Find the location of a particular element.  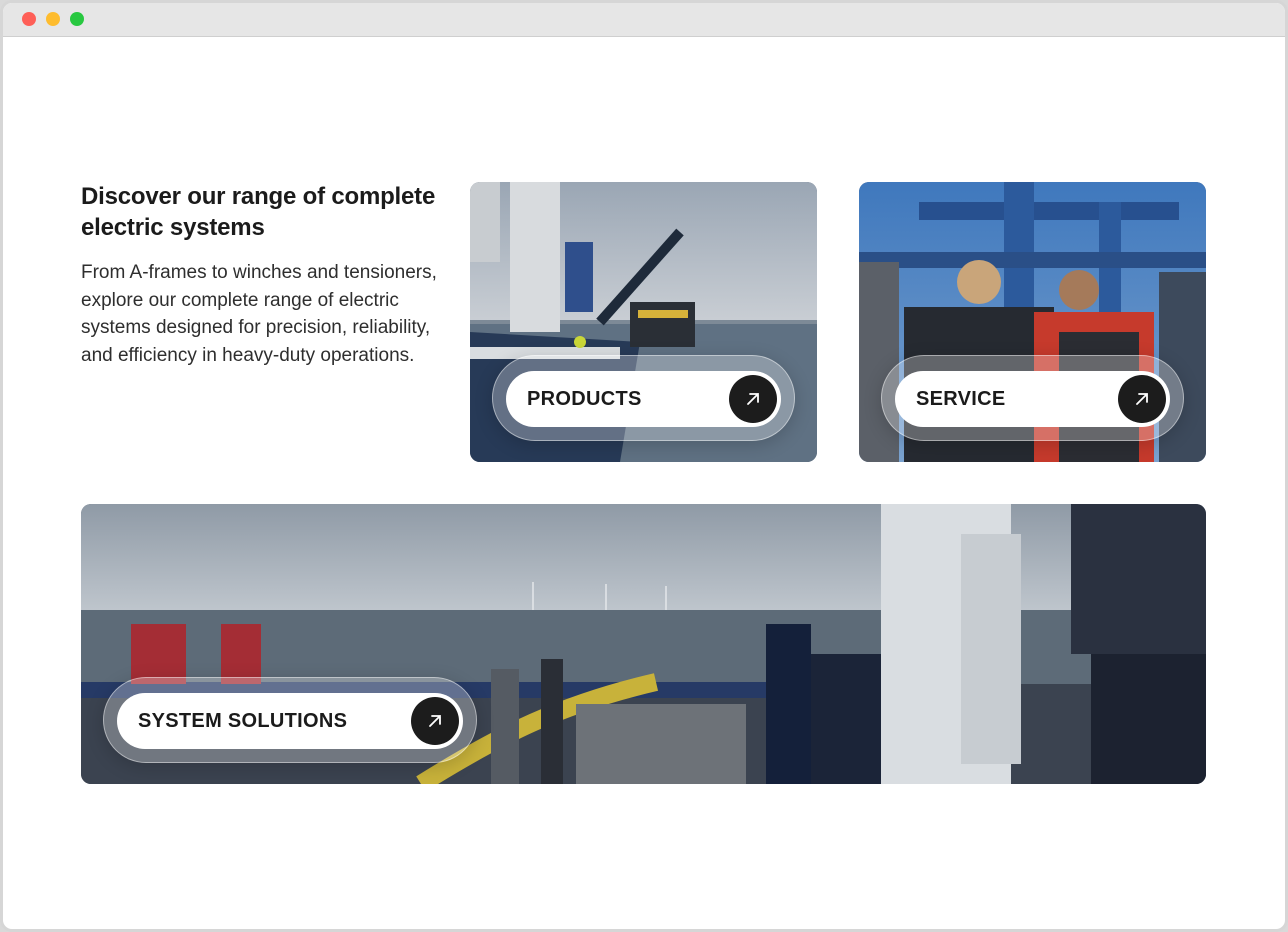

system-solutions-pill-frame: SYSTEM SOLUTIONS is located at coordinates (290, 720).